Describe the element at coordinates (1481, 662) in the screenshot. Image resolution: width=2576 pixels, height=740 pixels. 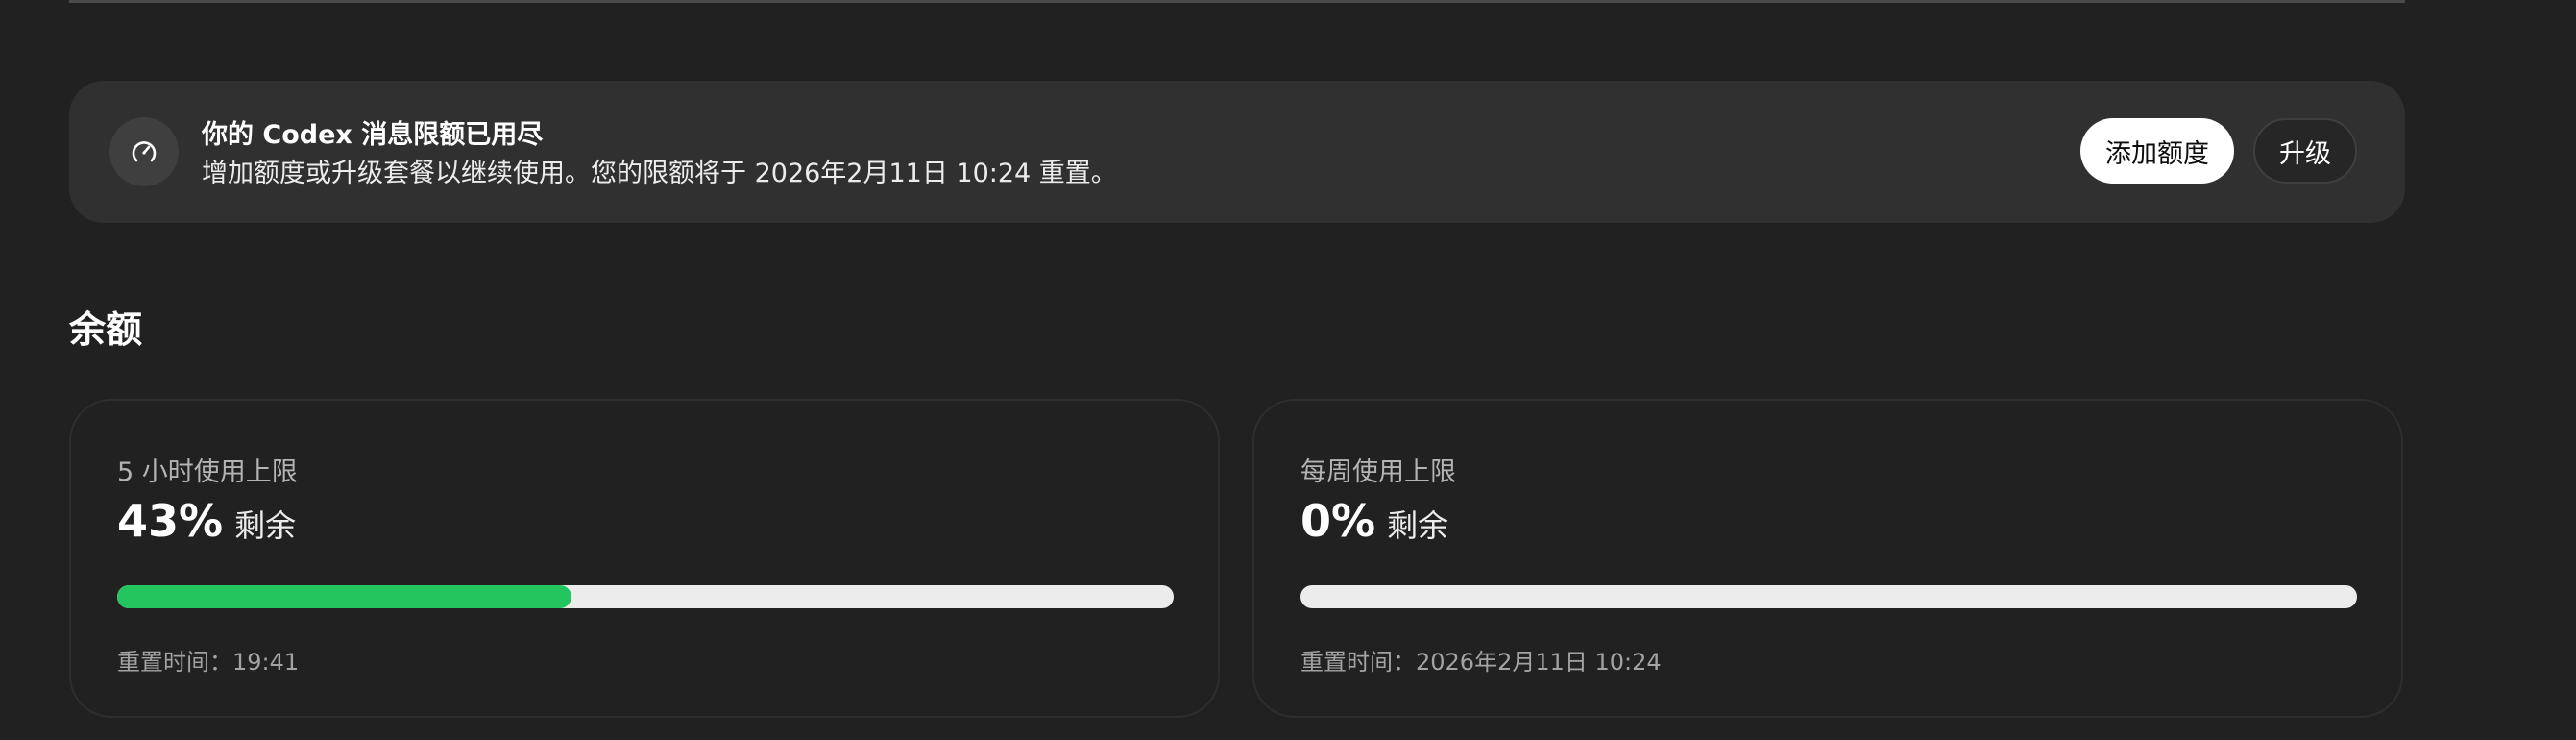
I see `reset-time: 重置时间：2026年2月11日 10:24` at that location.